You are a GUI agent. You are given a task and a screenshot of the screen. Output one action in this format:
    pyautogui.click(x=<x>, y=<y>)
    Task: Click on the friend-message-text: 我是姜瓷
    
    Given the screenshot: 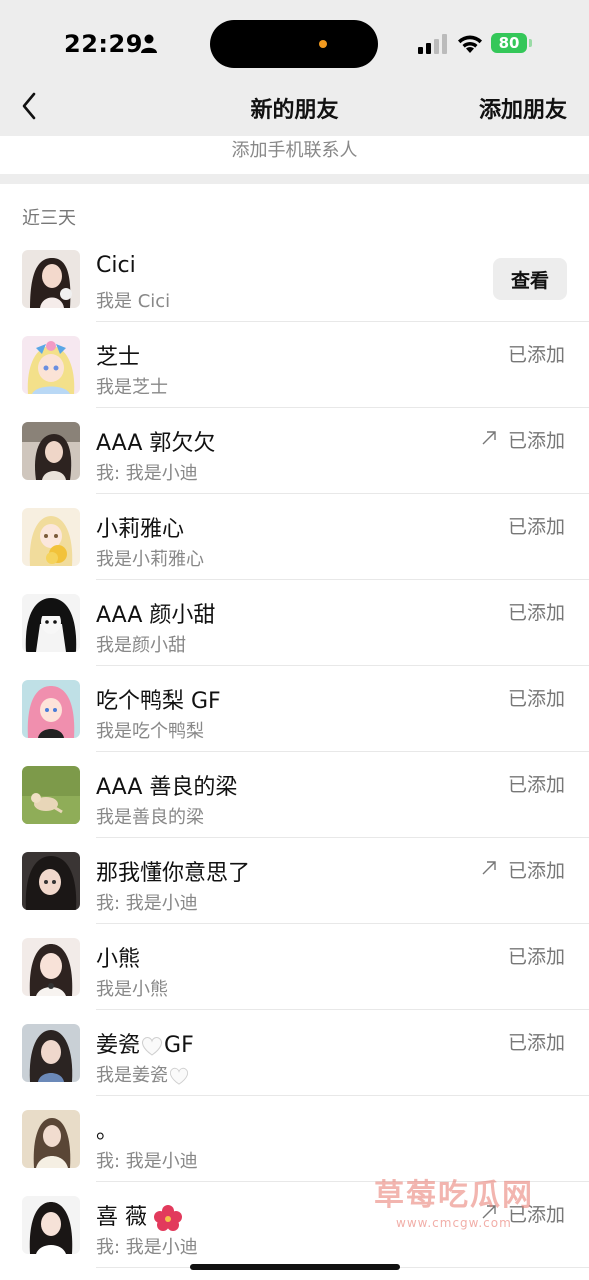 What is the action you would take?
    pyautogui.click(x=132, y=1075)
    